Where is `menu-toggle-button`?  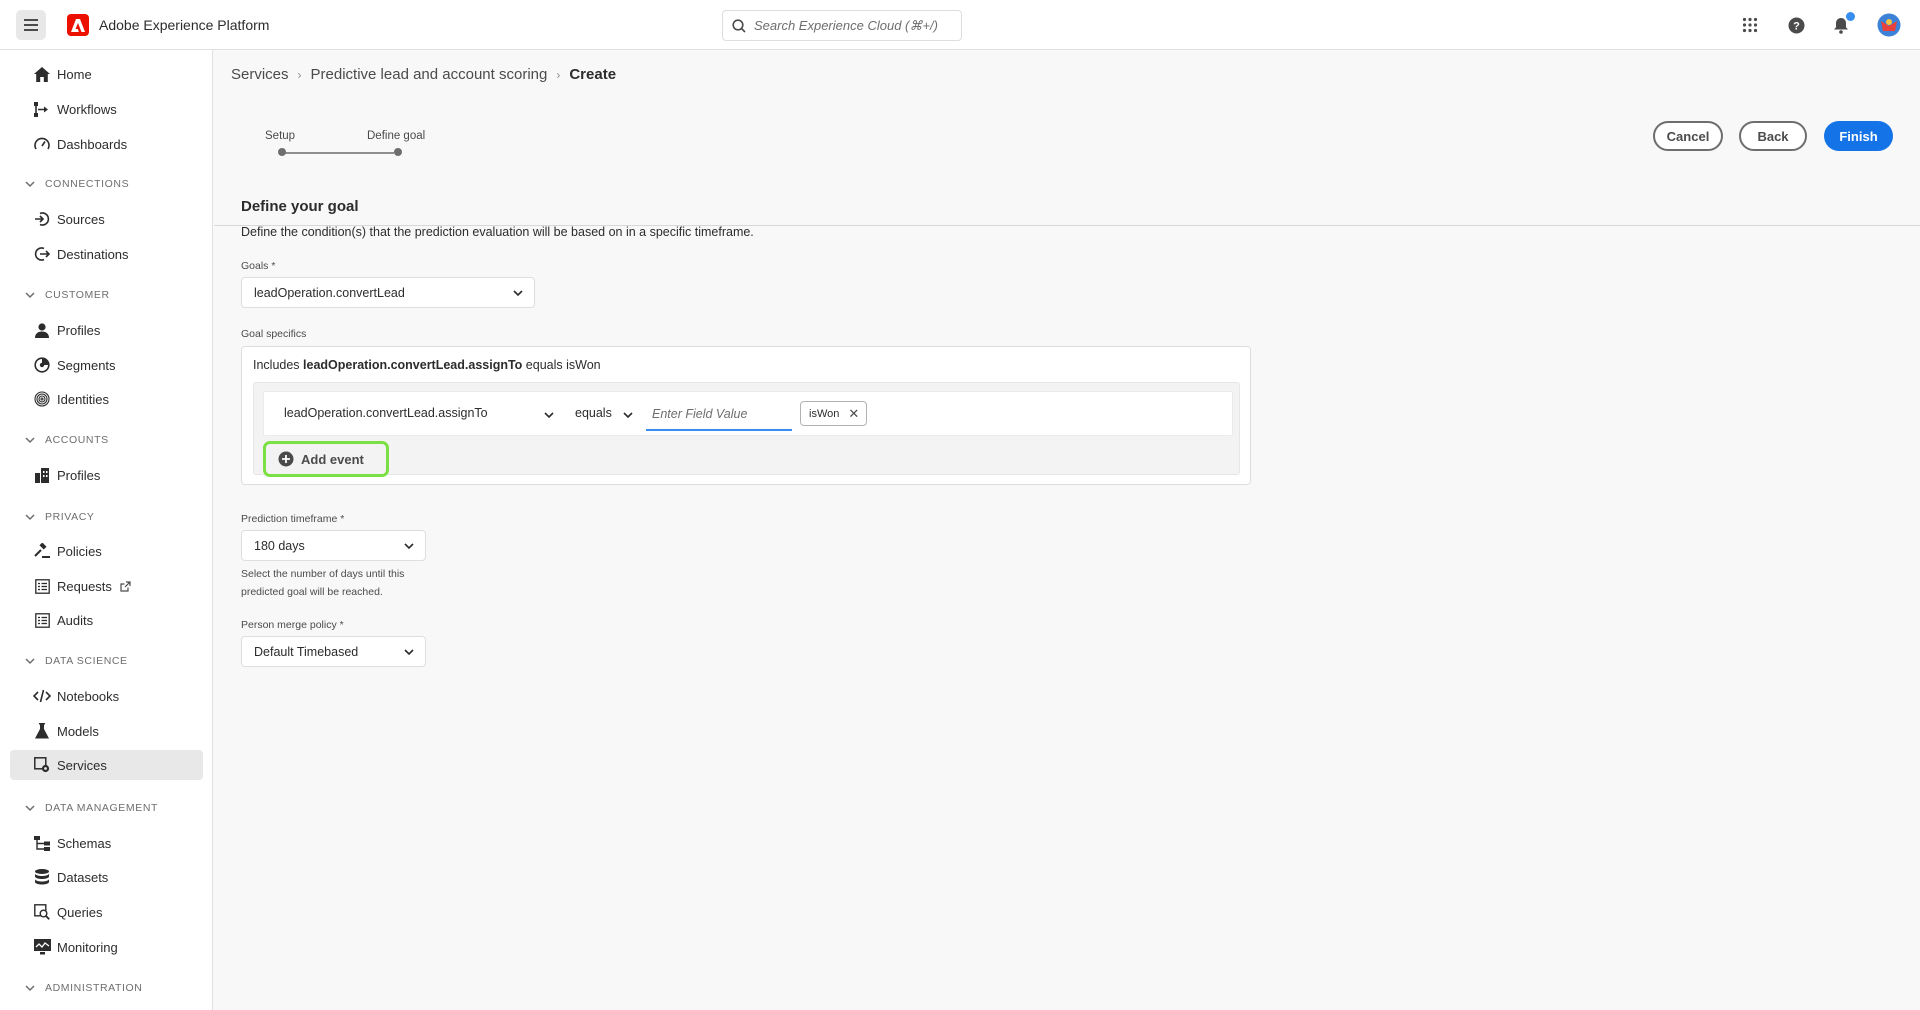 menu-toggle-button is located at coordinates (31, 25).